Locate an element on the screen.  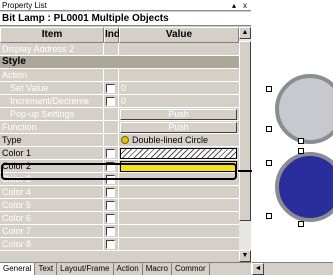
column-header-value: Value is located at coordinates (179, 35).